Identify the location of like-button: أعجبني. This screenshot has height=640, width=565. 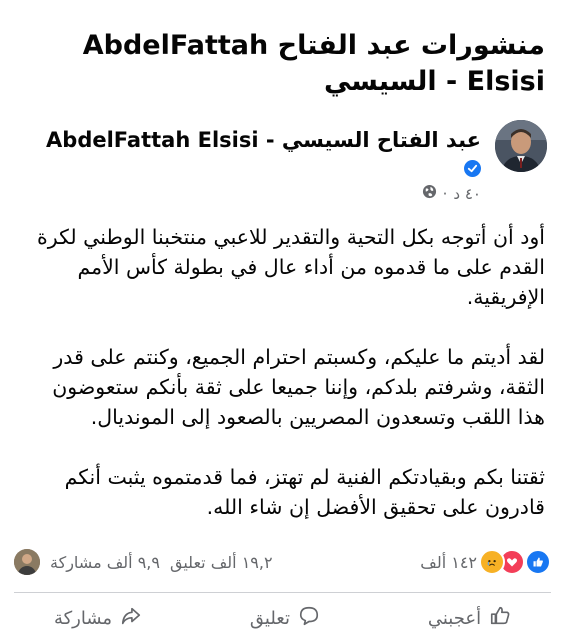
(469, 618).